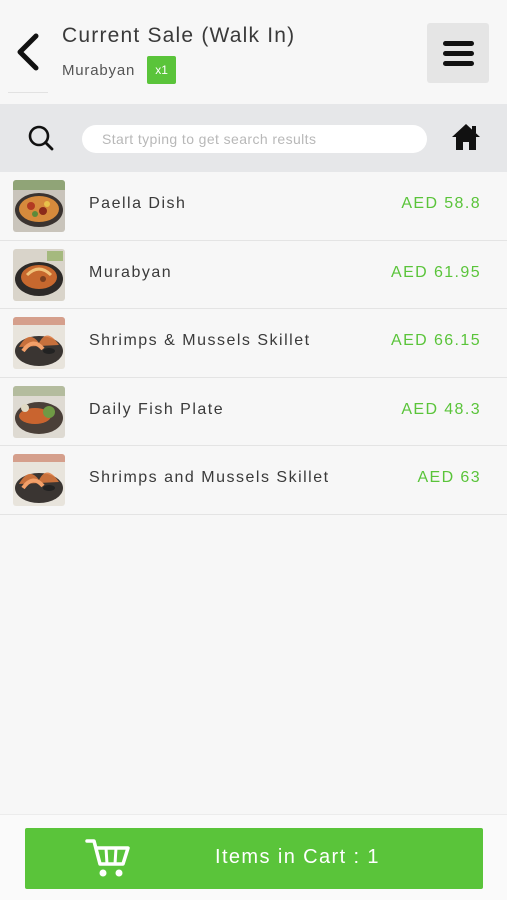 The width and height of the screenshot is (507, 900). Describe the element at coordinates (436, 272) in the screenshot. I see `product-price: AED 61.95` at that location.